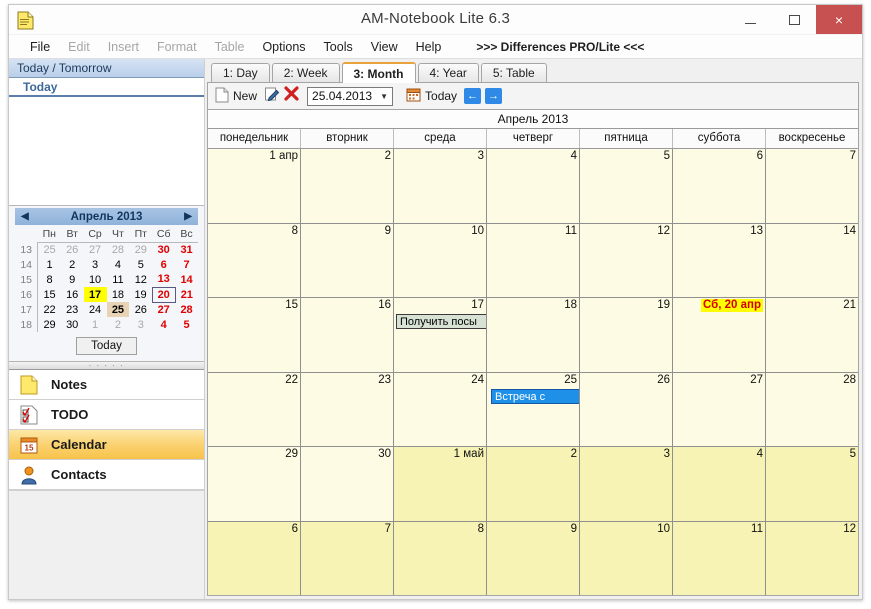 The width and height of the screenshot is (871, 609). Describe the element at coordinates (812, 409) in the screenshot. I see `calendar-day-cell: 28` at that location.